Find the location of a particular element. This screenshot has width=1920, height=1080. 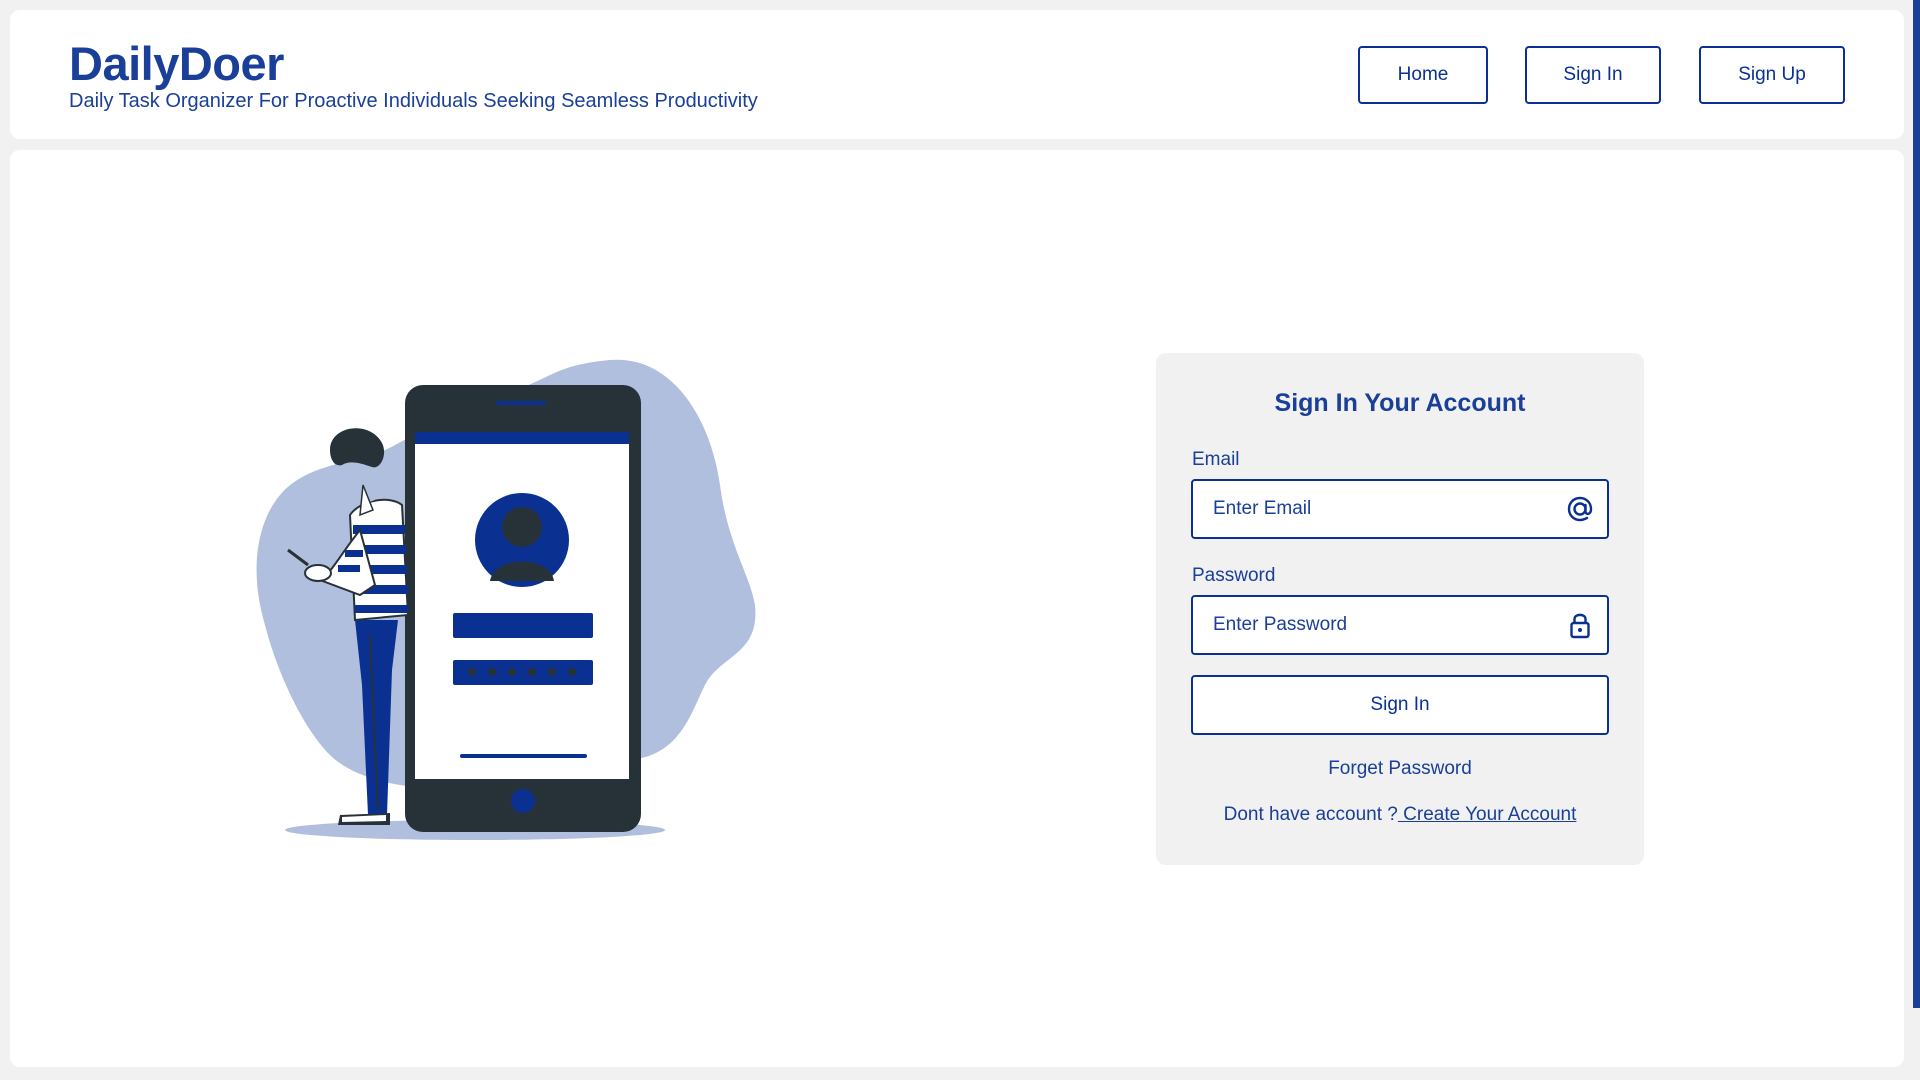

phone-screen is located at coordinates (522, 605).